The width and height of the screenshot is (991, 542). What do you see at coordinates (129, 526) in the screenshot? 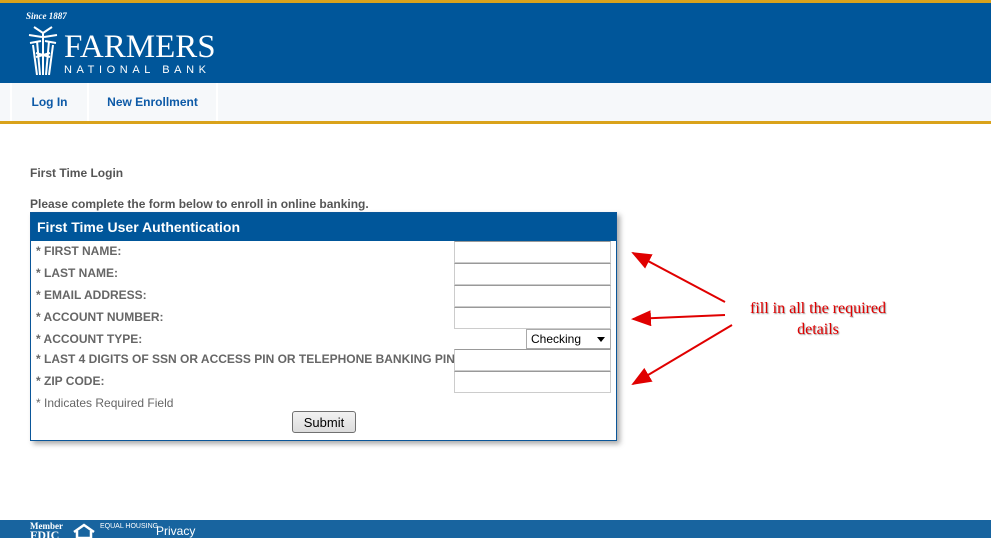
I see `equal-housing-text: EQUAL HOUSING` at bounding box center [129, 526].